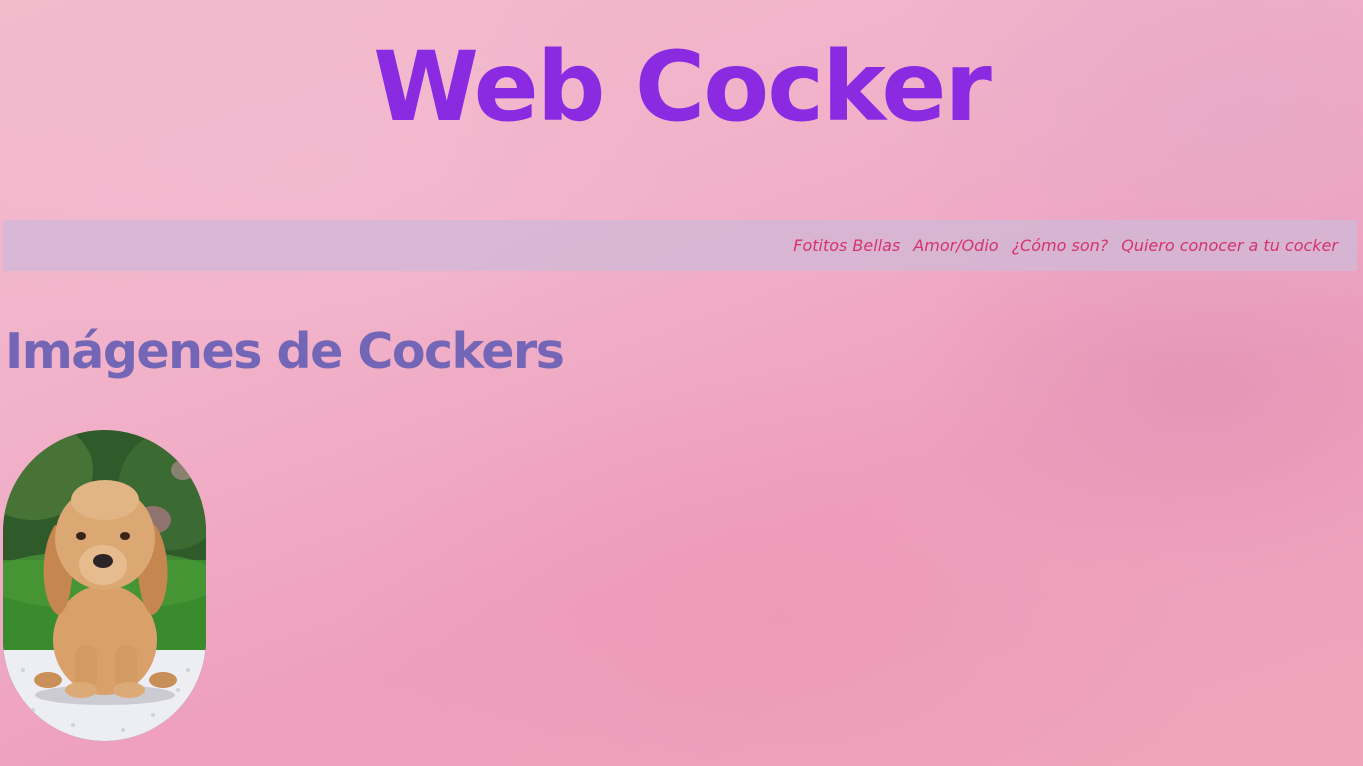 The height and width of the screenshot is (766, 1363). I want to click on nav-link-amor-odio: Amor/Odio, so click(955, 245).